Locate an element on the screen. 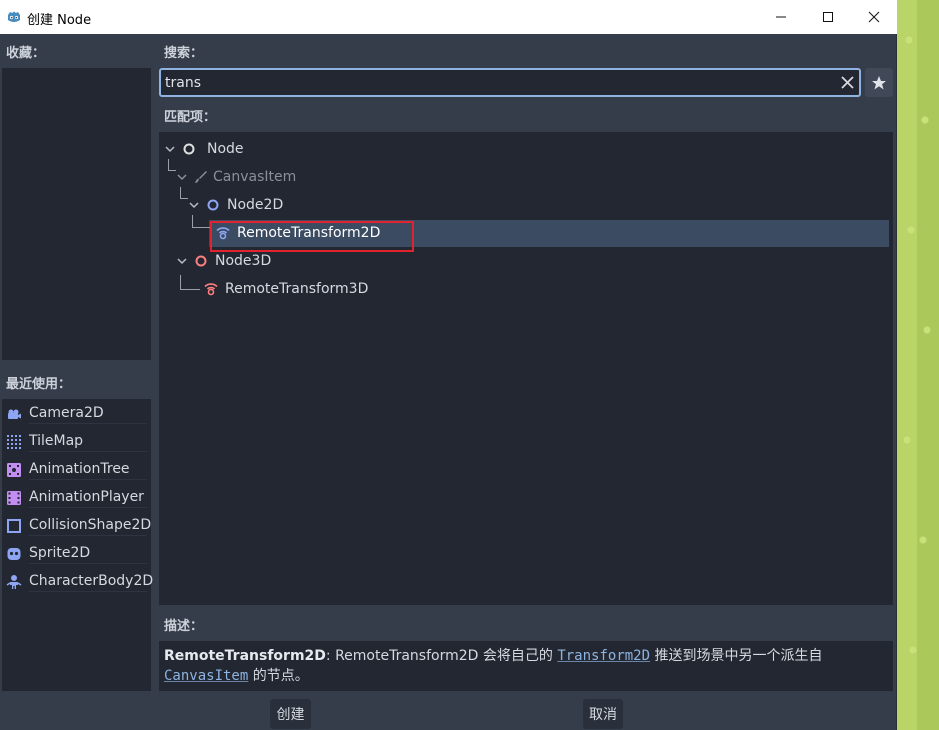 The width and height of the screenshot is (939, 730). title-bar: 创建 Node is located at coordinates (448, 17).